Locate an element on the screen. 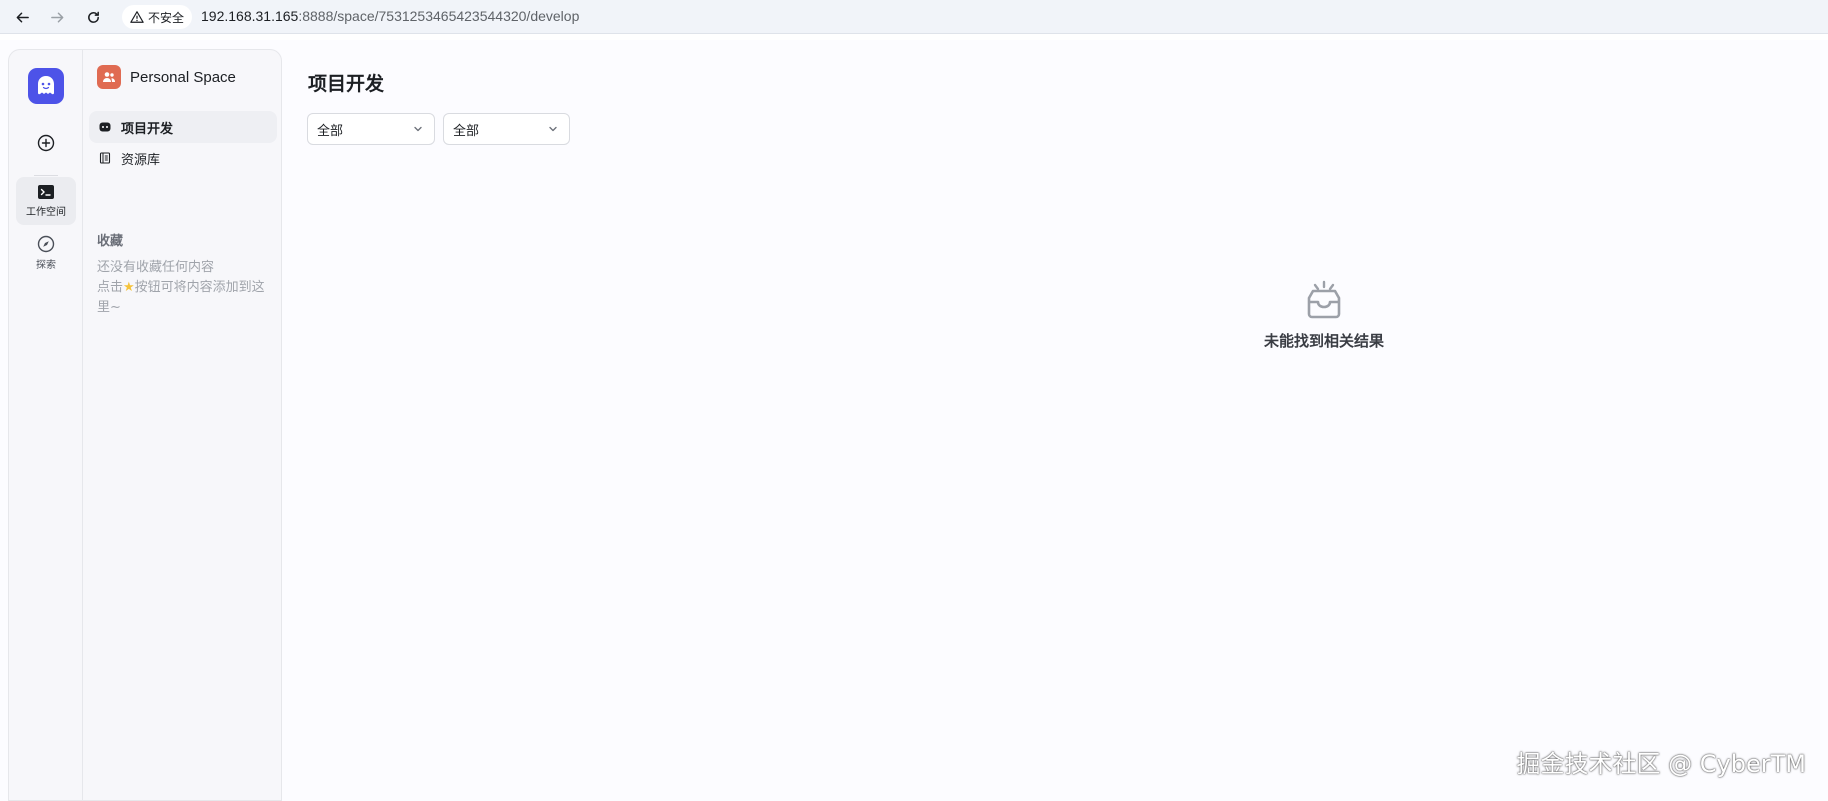 The image size is (1828, 801). forward-button is located at coordinates (57, 17).